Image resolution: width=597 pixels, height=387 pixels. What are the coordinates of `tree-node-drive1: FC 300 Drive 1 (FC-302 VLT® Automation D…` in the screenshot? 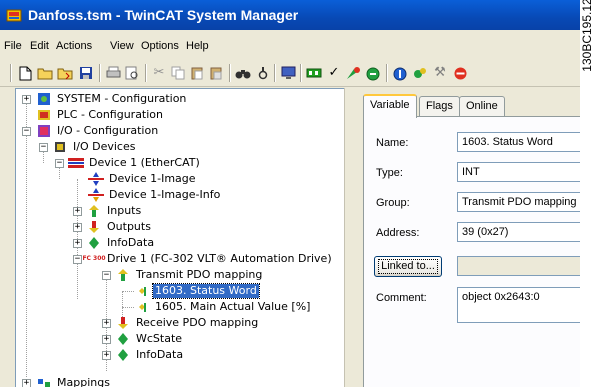 It's located at (208, 259).